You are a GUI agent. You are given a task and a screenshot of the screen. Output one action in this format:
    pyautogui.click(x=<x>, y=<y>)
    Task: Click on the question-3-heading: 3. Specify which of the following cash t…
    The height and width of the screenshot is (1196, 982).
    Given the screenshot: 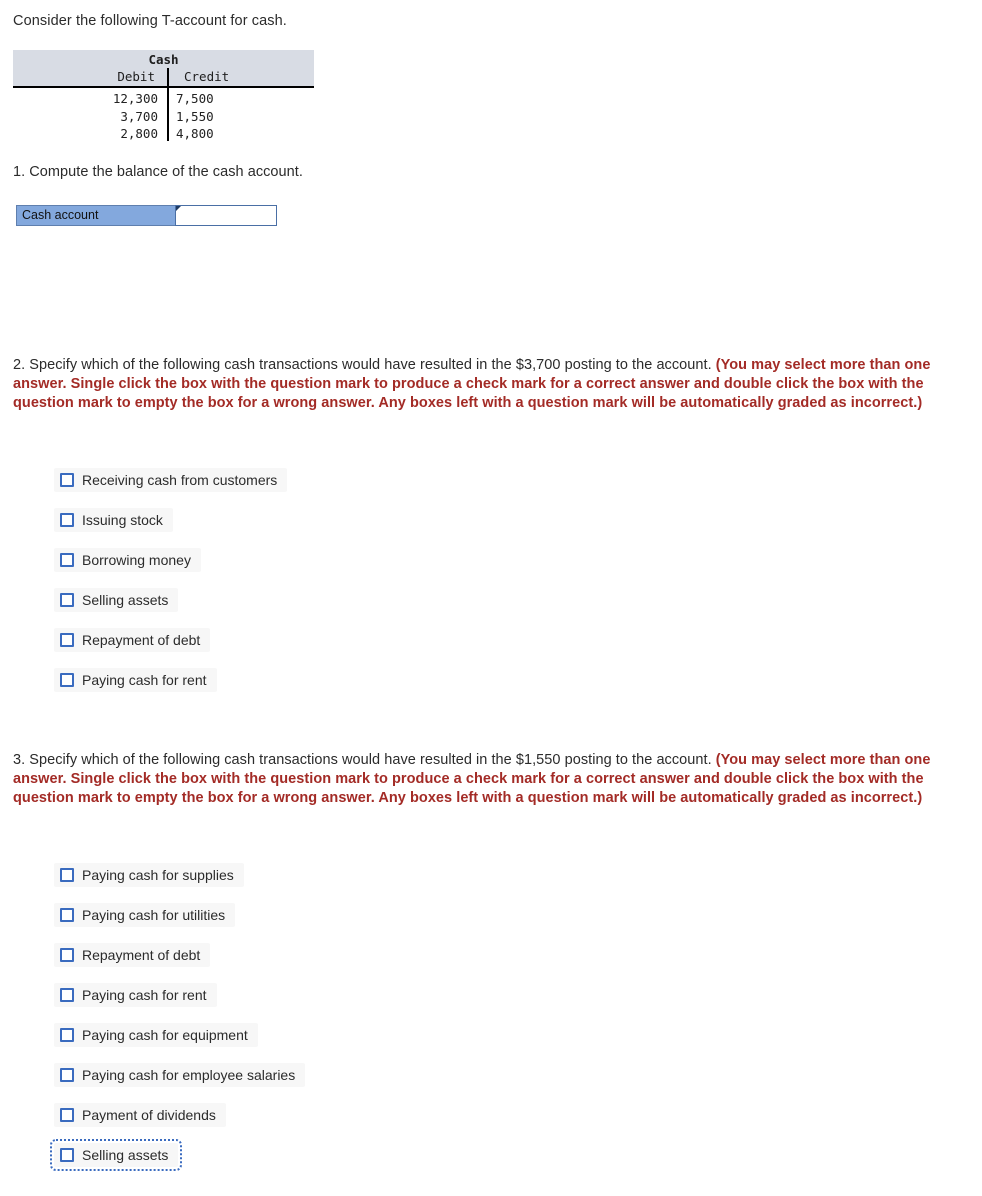 What is the action you would take?
    pyautogui.click(x=488, y=780)
    